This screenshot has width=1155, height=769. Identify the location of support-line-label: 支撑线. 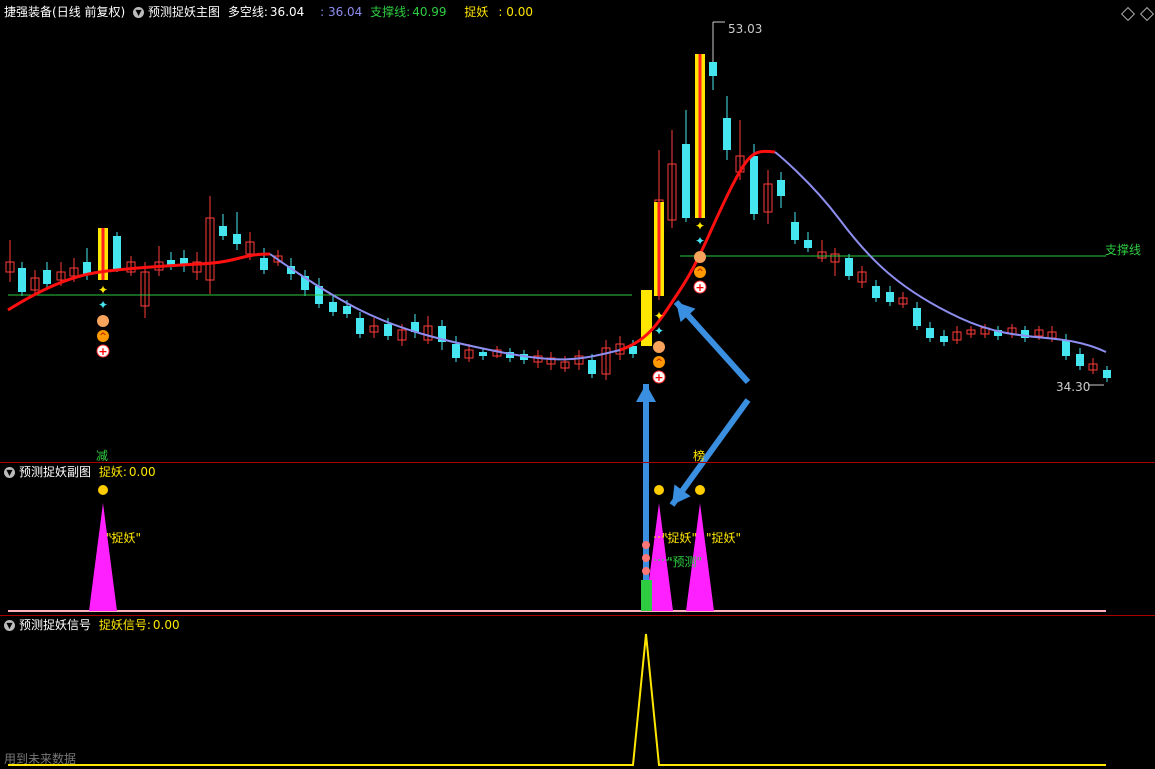
(1123, 250).